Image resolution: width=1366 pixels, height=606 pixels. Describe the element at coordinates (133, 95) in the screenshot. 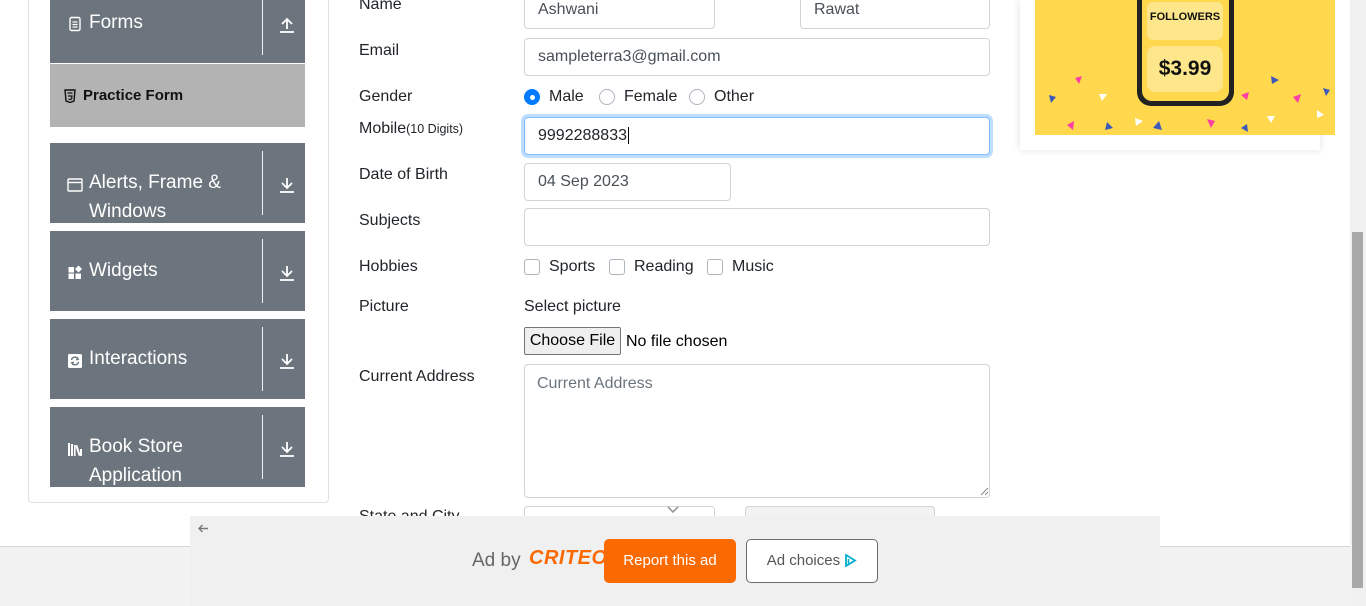

I see `sidebar-item-label: Practice Form` at that location.